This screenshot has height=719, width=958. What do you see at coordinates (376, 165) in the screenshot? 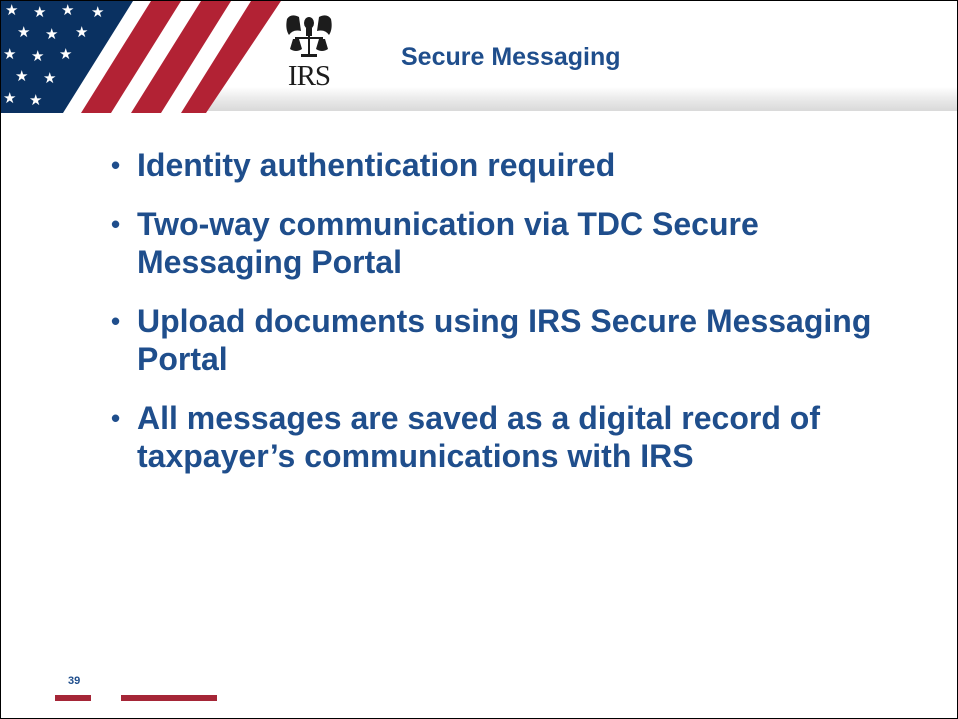
I see `bullet-text: Identity authentication required` at bounding box center [376, 165].